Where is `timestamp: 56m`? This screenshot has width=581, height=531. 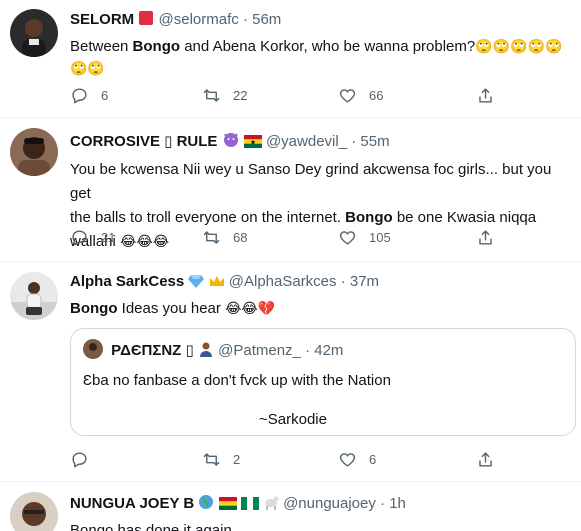
timestamp: 56m is located at coordinates (266, 19).